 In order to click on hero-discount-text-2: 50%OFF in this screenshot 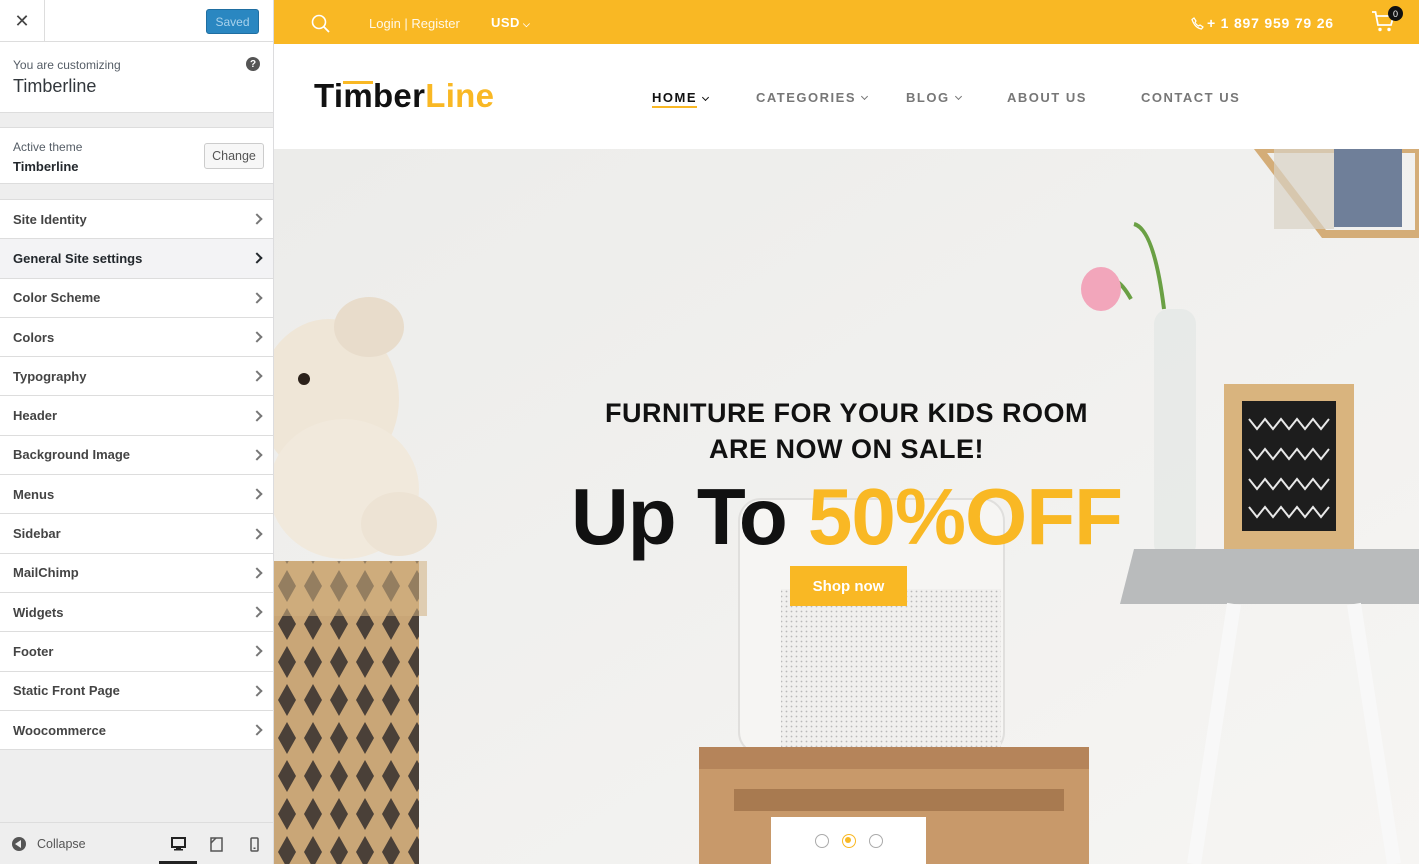, I will do `click(965, 516)`.